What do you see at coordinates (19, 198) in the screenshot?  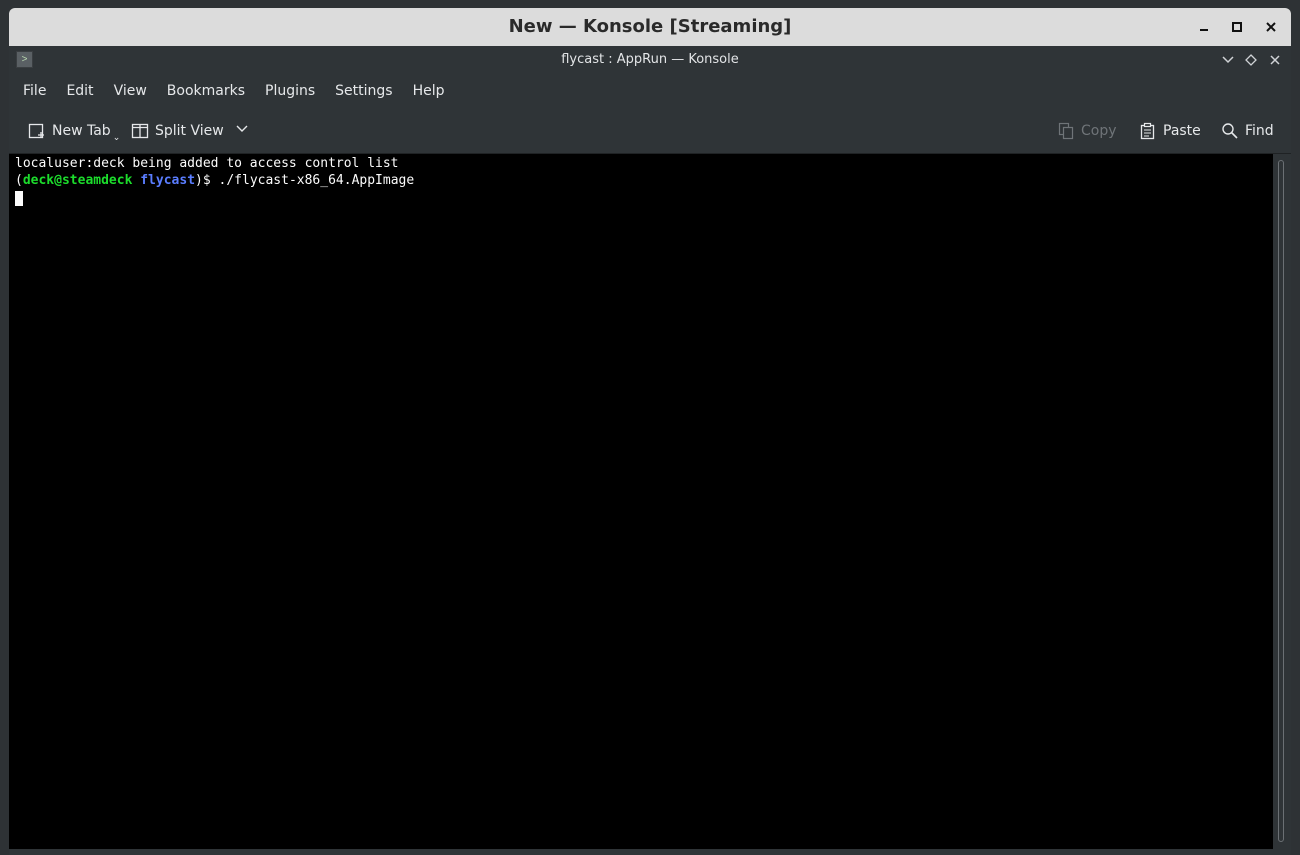 I see `terminal-cursor` at bounding box center [19, 198].